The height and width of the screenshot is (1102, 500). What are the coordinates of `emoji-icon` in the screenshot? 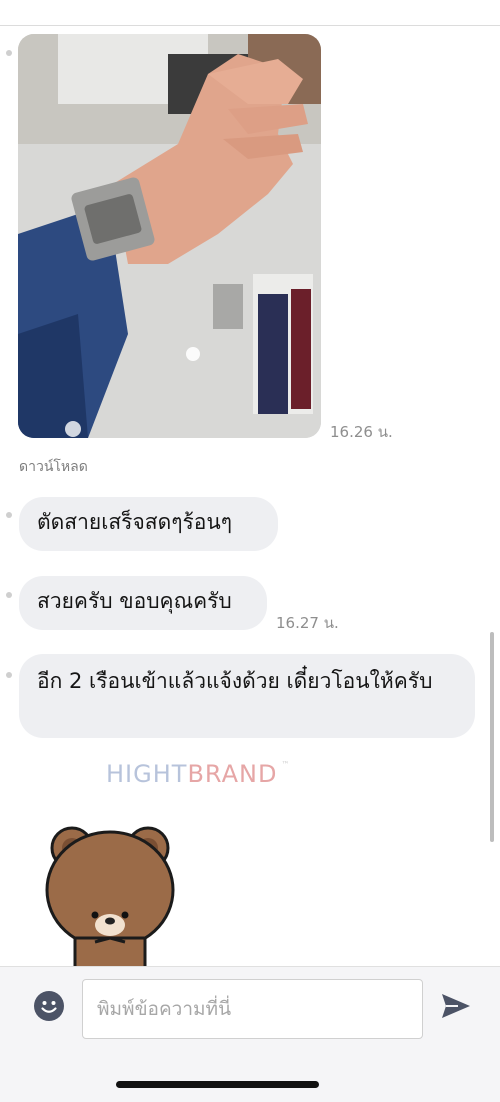 It's located at (49, 1007).